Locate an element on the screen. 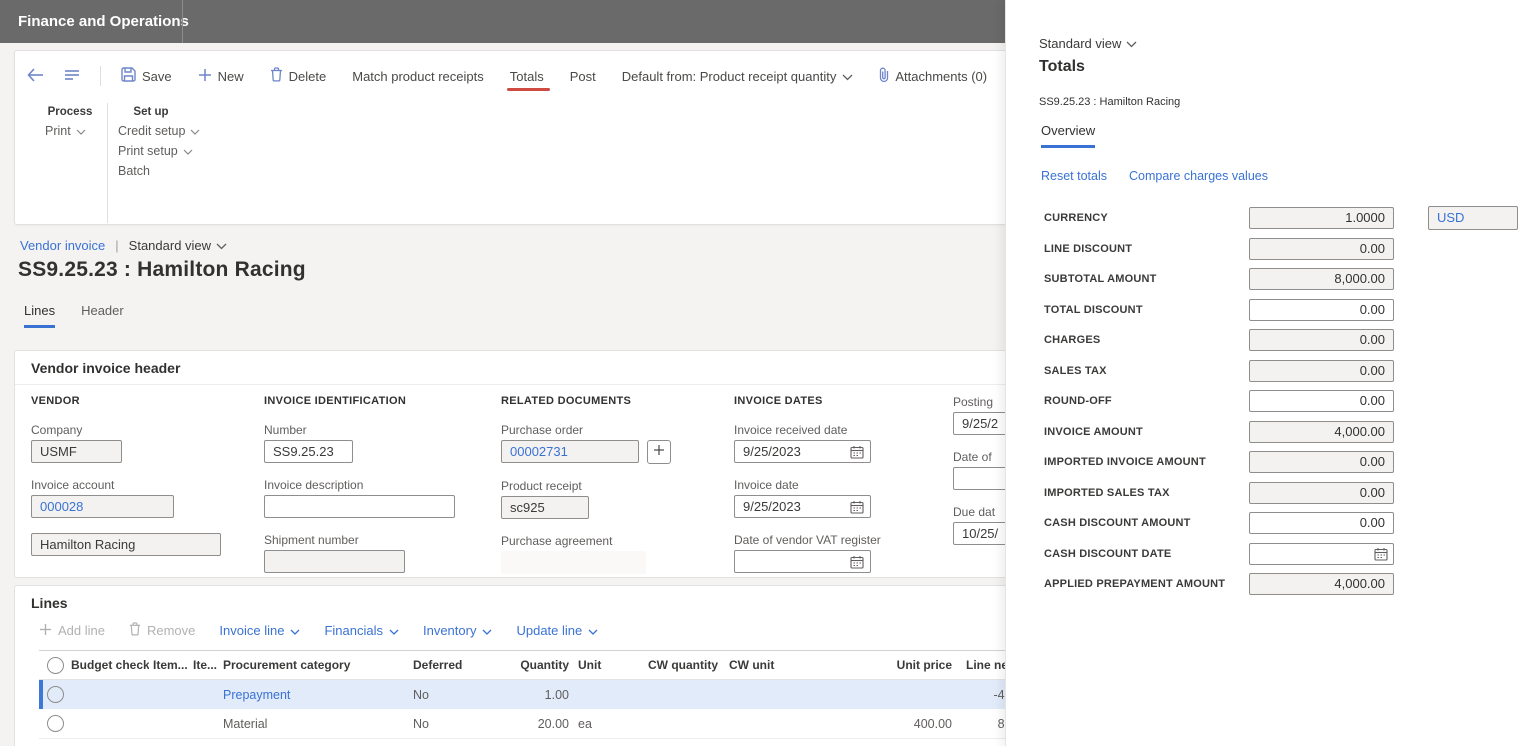 The width and height of the screenshot is (1536, 746). panel-view-selector-label: Standard view is located at coordinates (1080, 43).